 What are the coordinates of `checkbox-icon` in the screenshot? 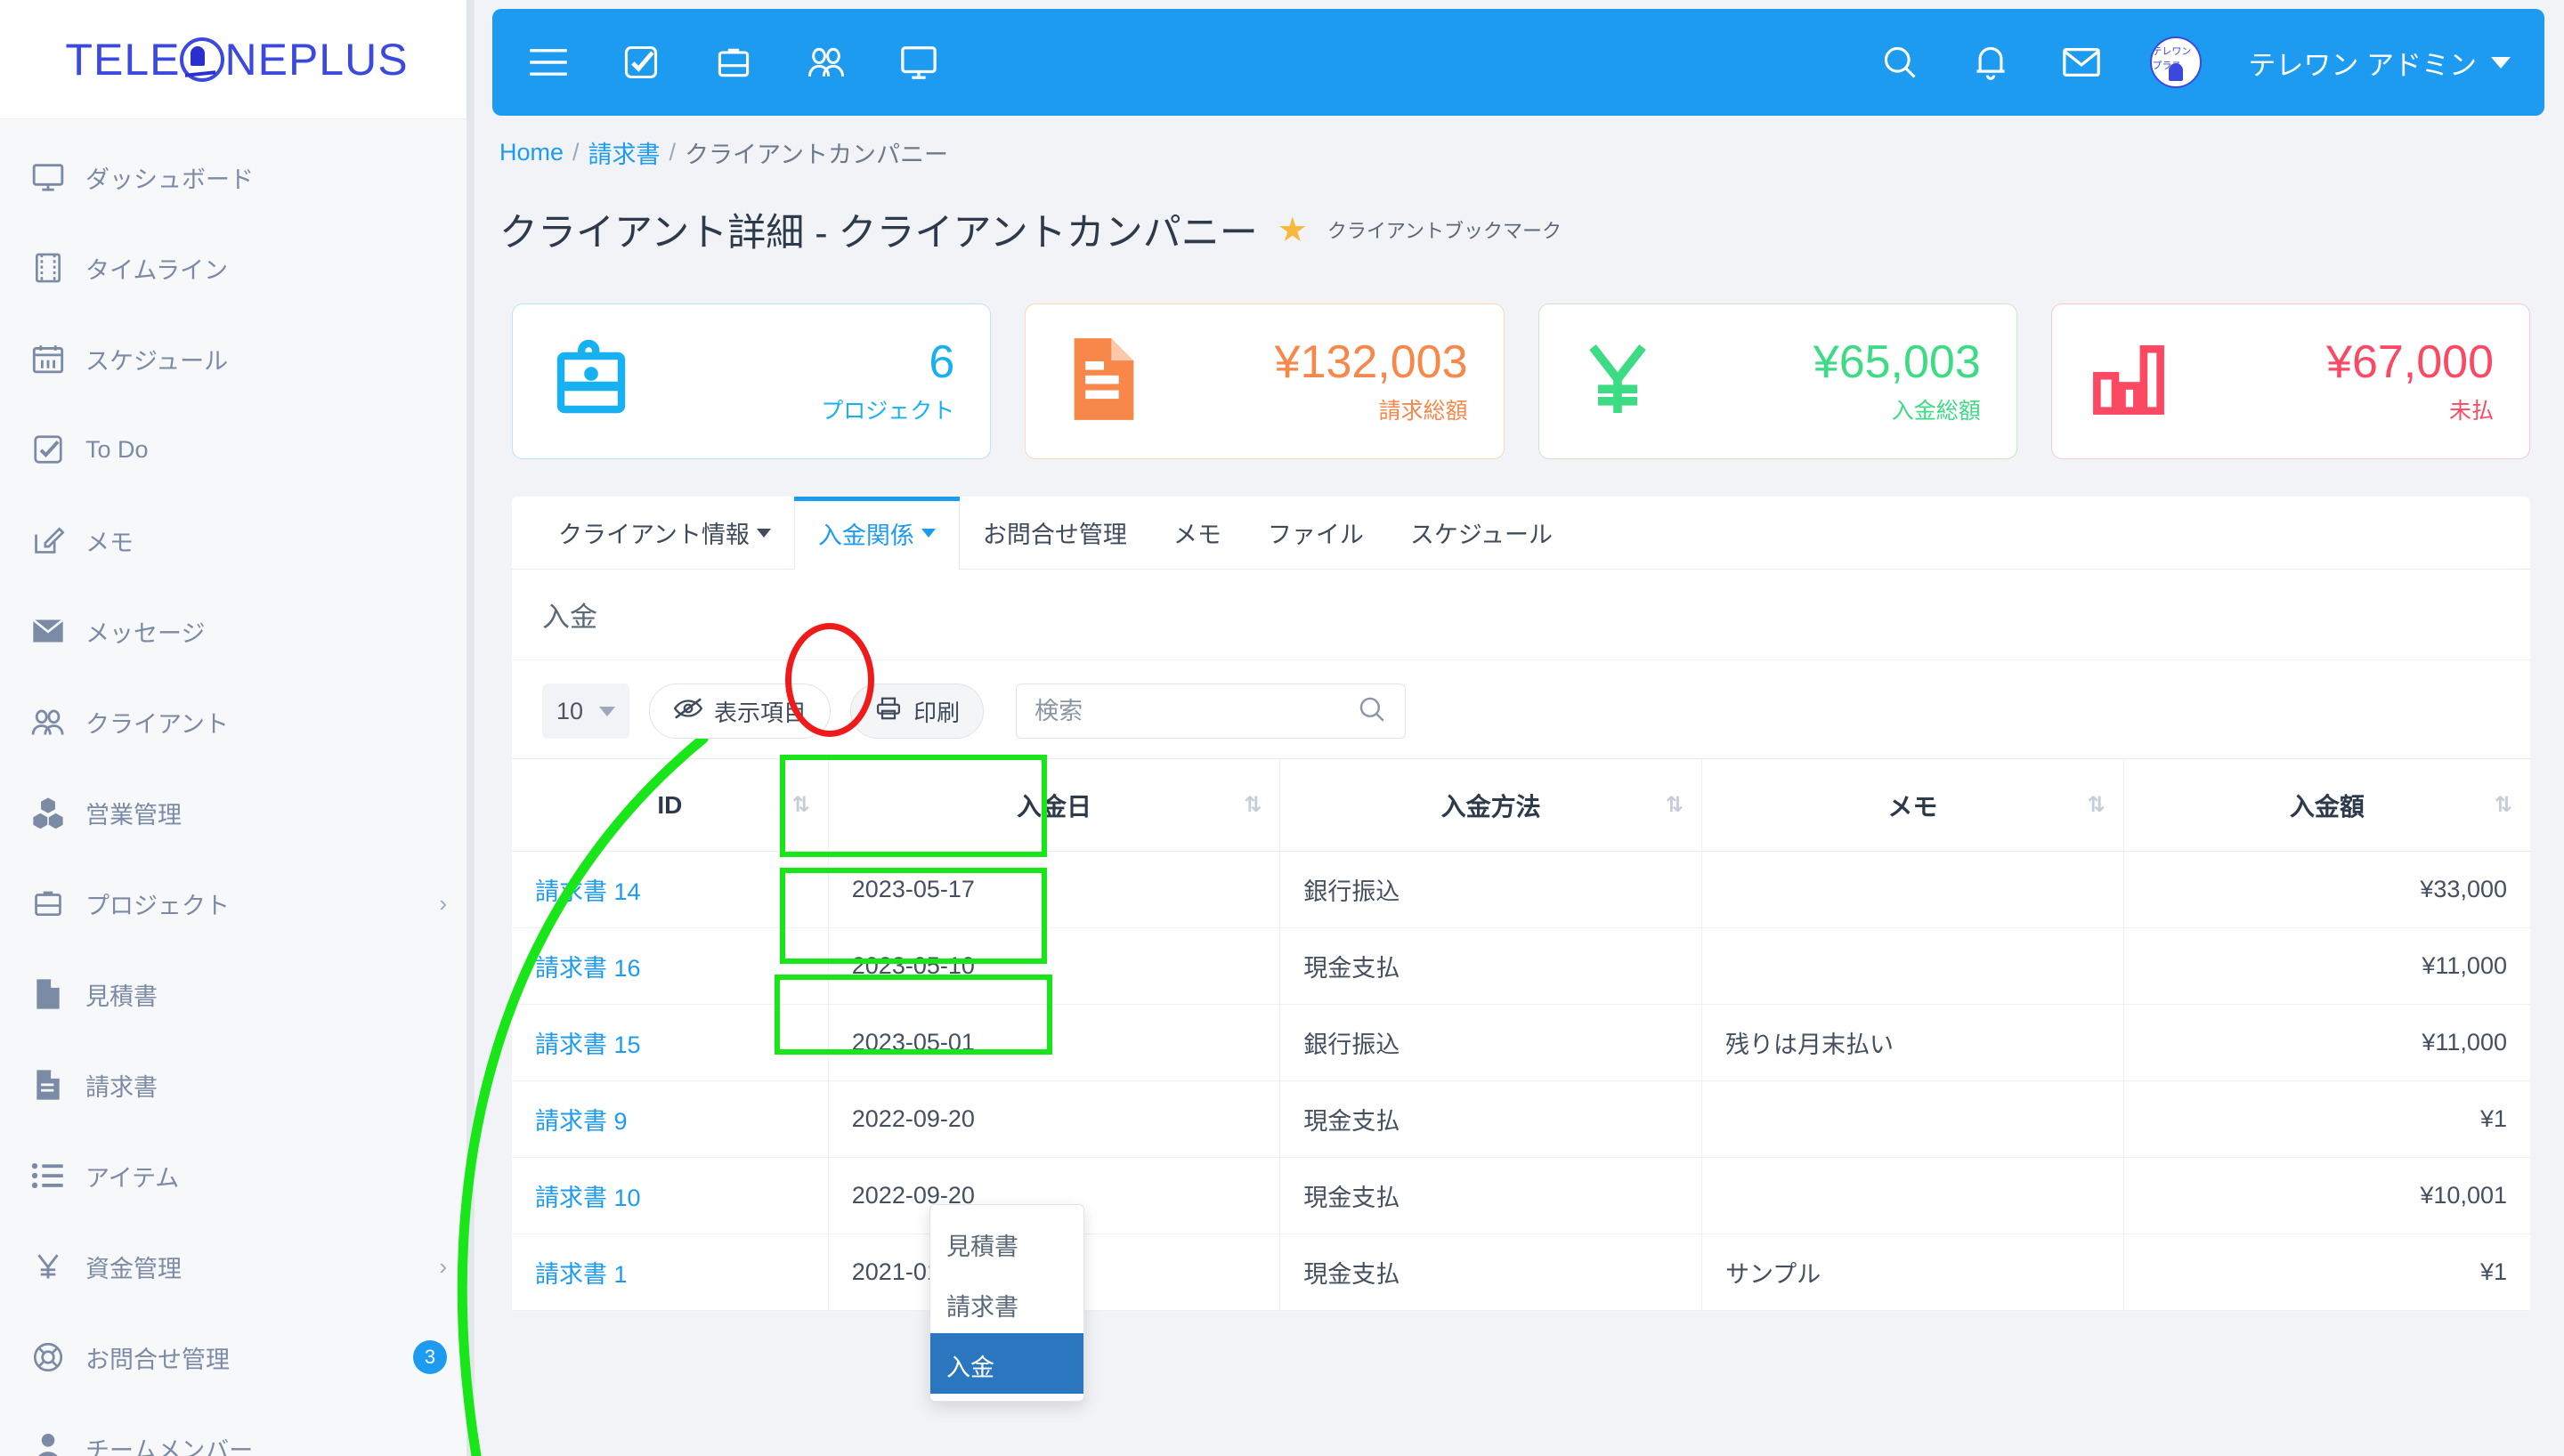 It's located at (48, 449).